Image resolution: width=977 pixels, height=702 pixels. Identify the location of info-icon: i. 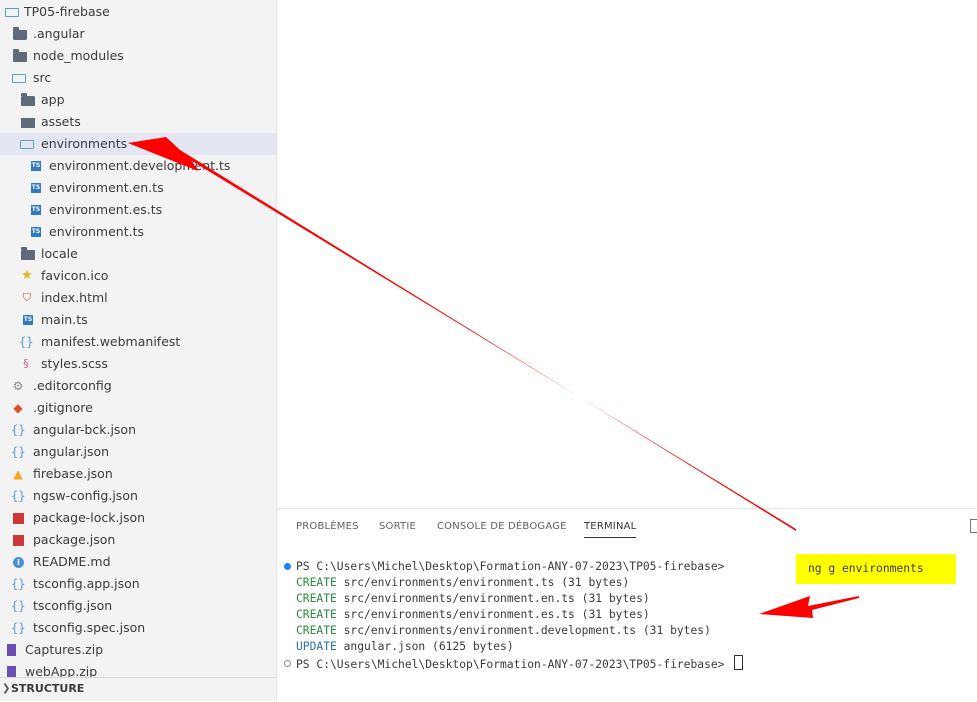
(18, 562).